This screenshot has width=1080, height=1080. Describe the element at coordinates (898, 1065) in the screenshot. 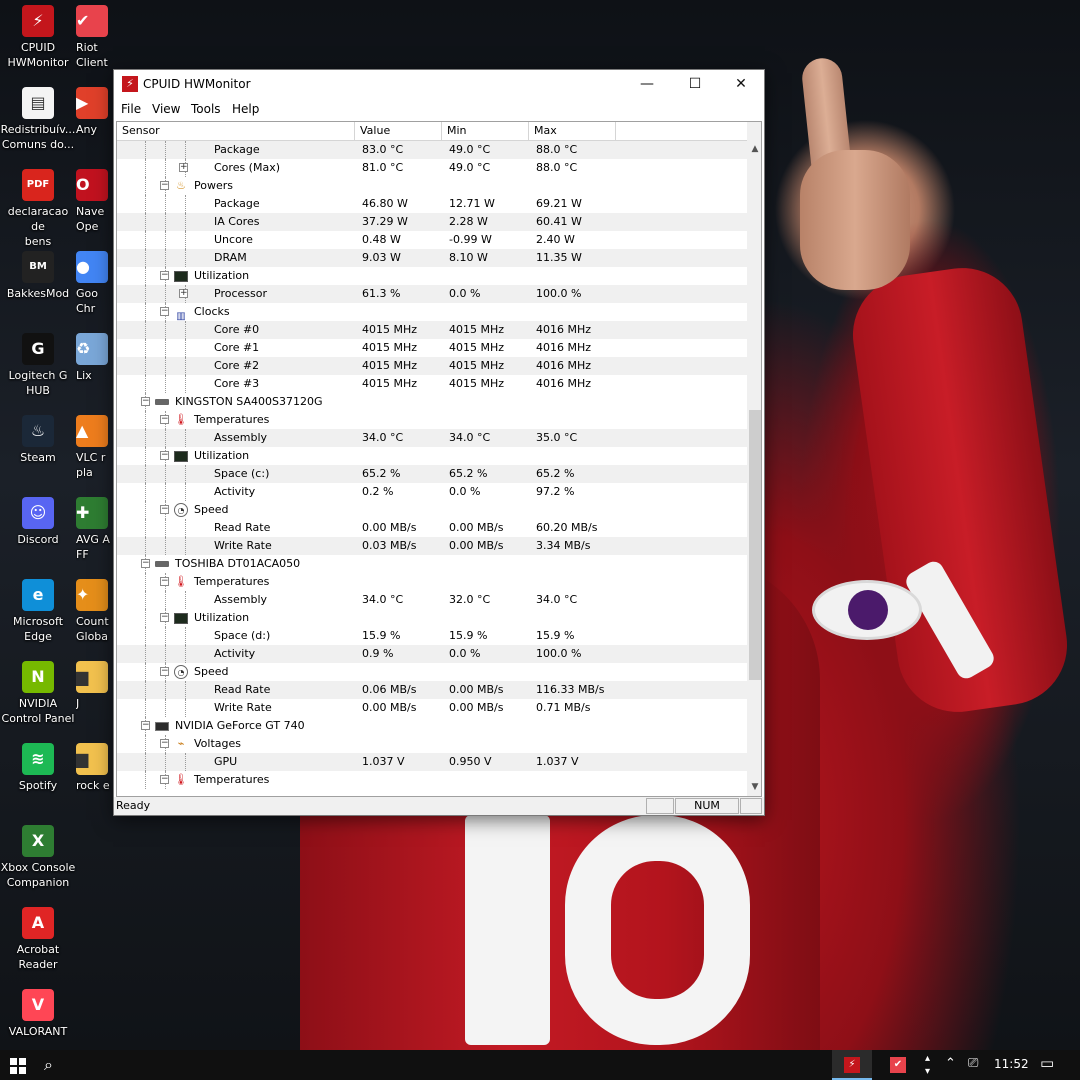

I see `taskbar-riot-client: ✔` at that location.